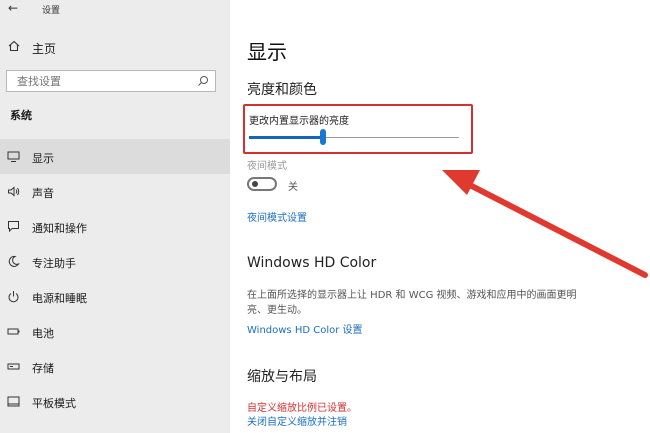 Image resolution: width=650 pixels, height=433 pixels. What do you see at coordinates (262, 184) in the screenshot?
I see `night-light-toggle` at bounding box center [262, 184].